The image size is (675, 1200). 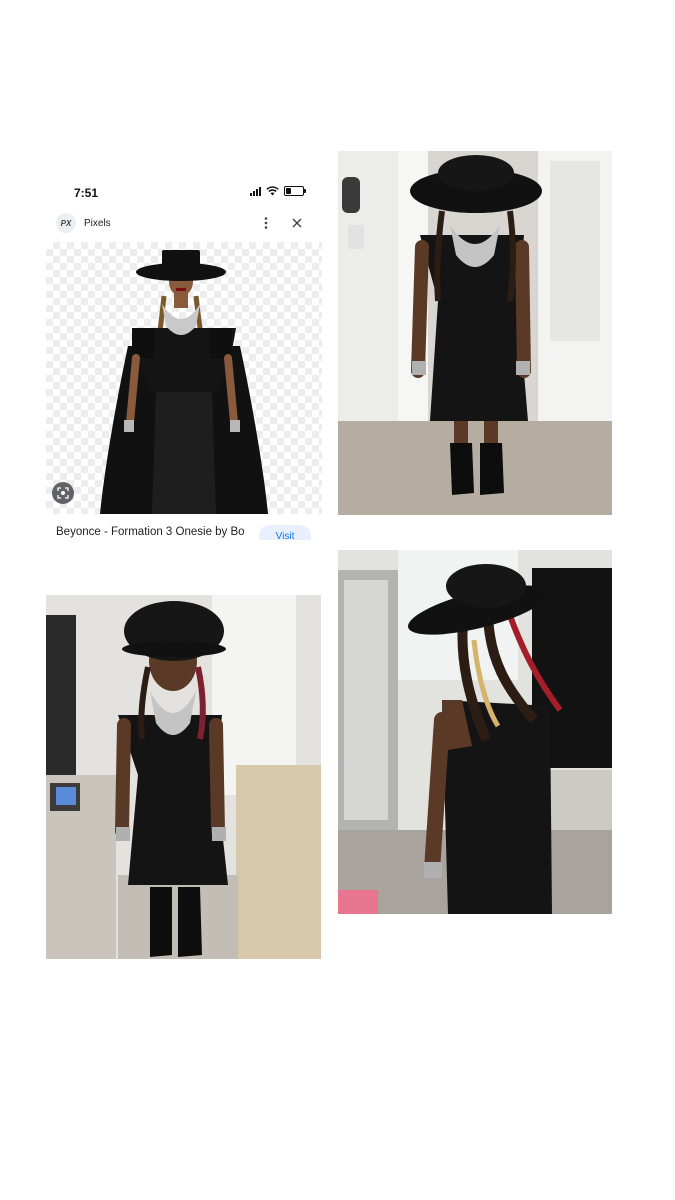 What do you see at coordinates (255, 191) in the screenshot?
I see `signal-icon` at bounding box center [255, 191].